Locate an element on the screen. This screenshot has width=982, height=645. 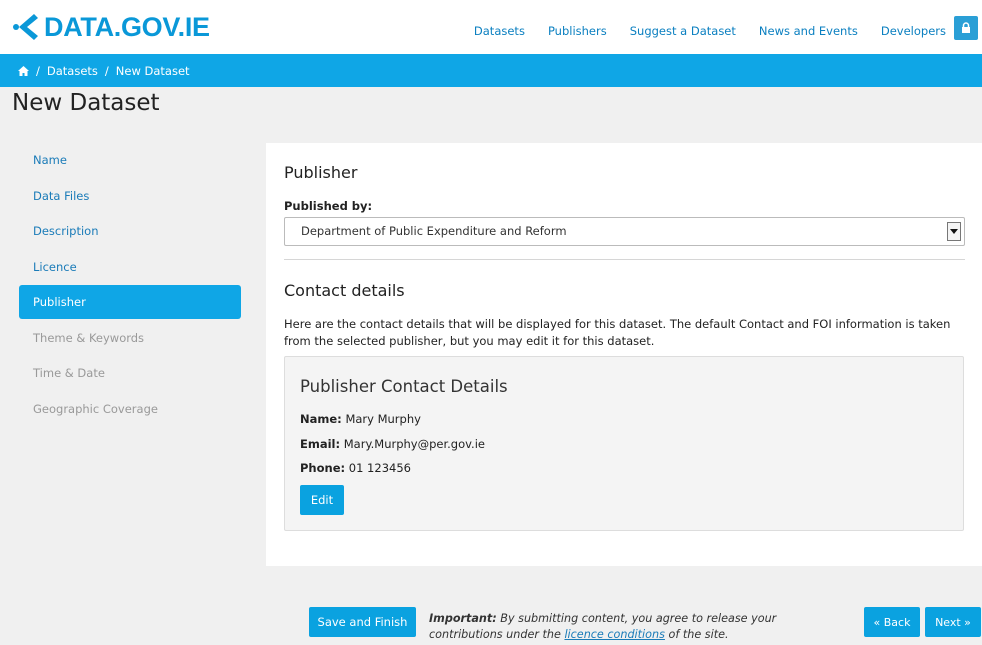
section-divider is located at coordinates (624, 259).